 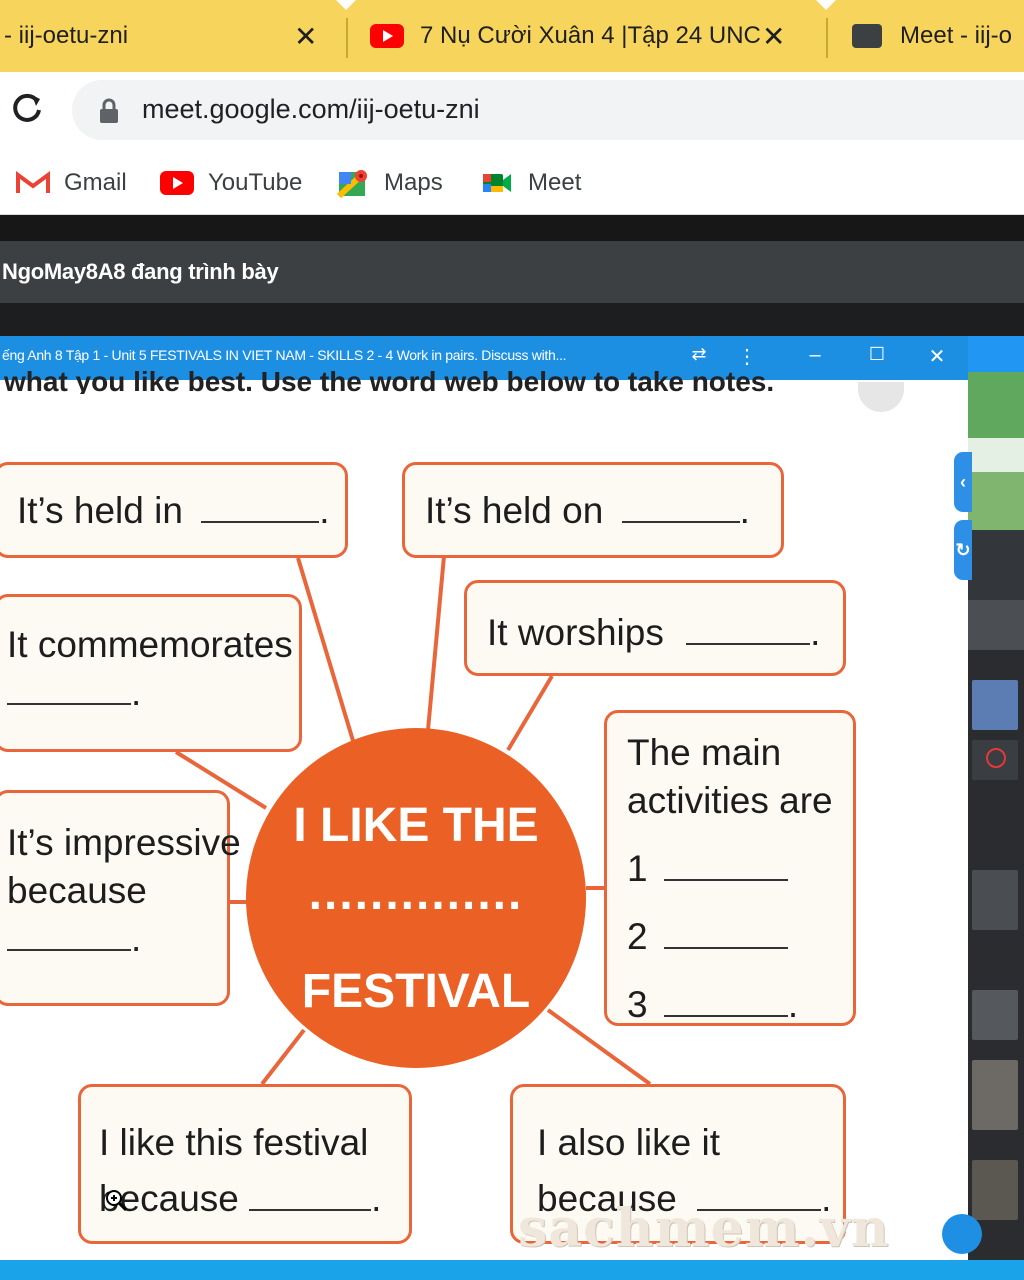 I want to click on gmail-icon, so click(x=33, y=183).